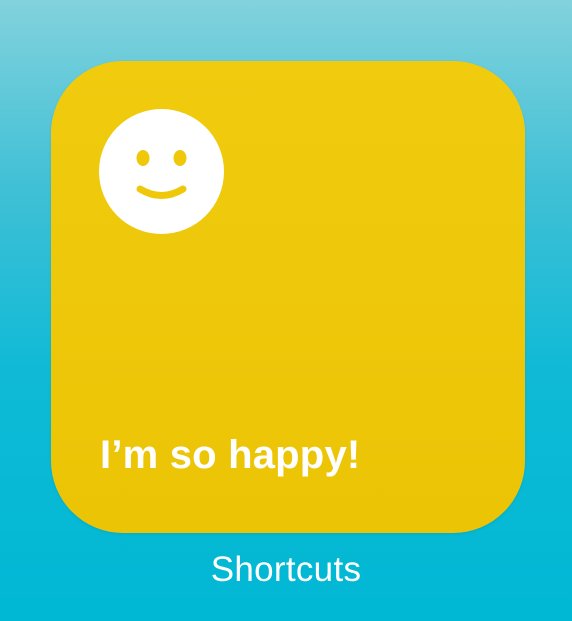  I want to click on widget-title: I’m so happy!, so click(230, 455).